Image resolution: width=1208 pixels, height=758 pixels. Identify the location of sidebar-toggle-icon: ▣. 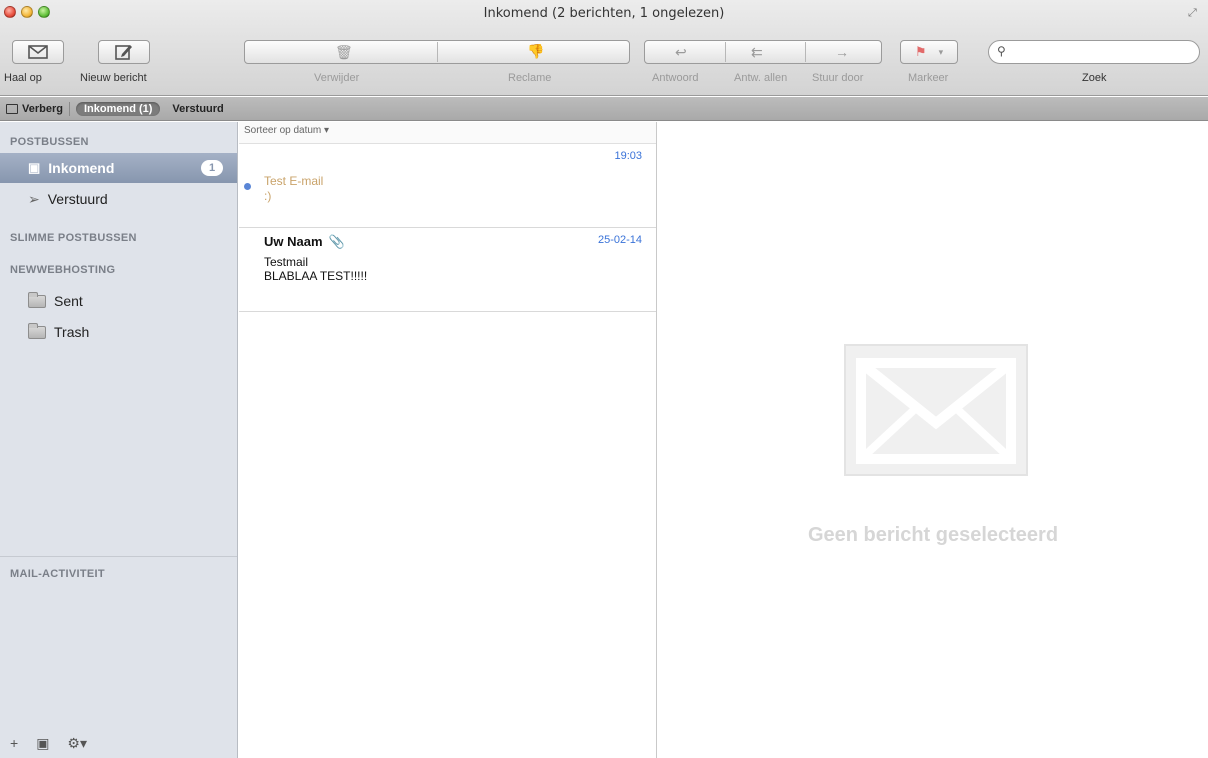
(42, 743).